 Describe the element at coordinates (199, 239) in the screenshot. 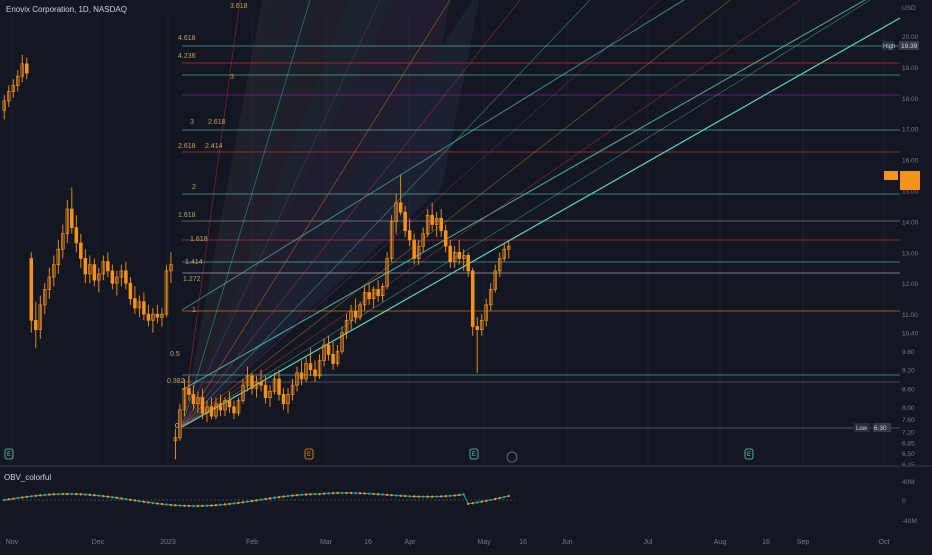

I see `fib-label: 1.618` at that location.